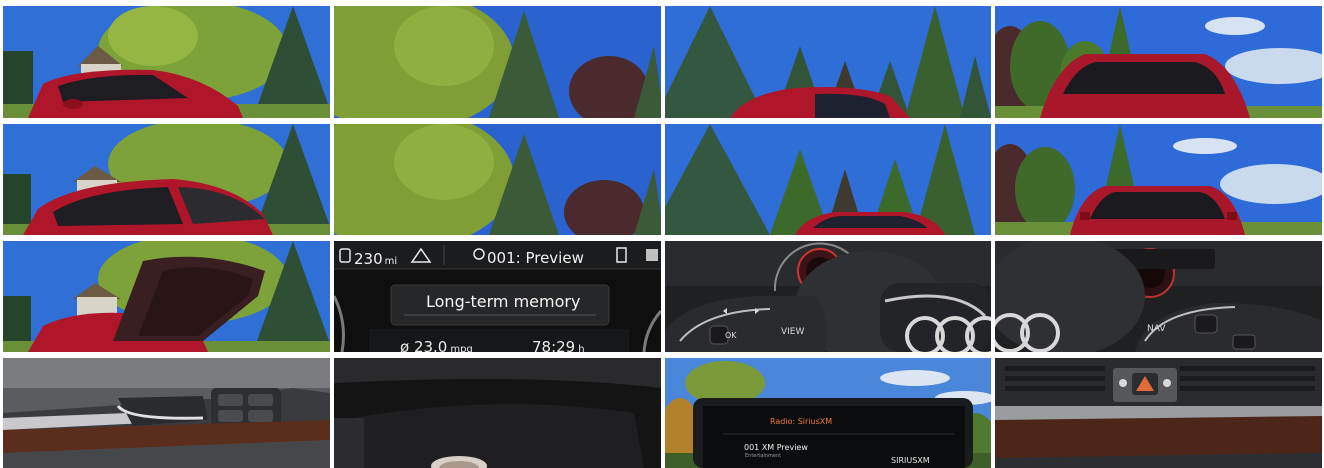 This screenshot has height=468, width=1324. I want to click on photo-suv-side-house-image, so click(166, 179).